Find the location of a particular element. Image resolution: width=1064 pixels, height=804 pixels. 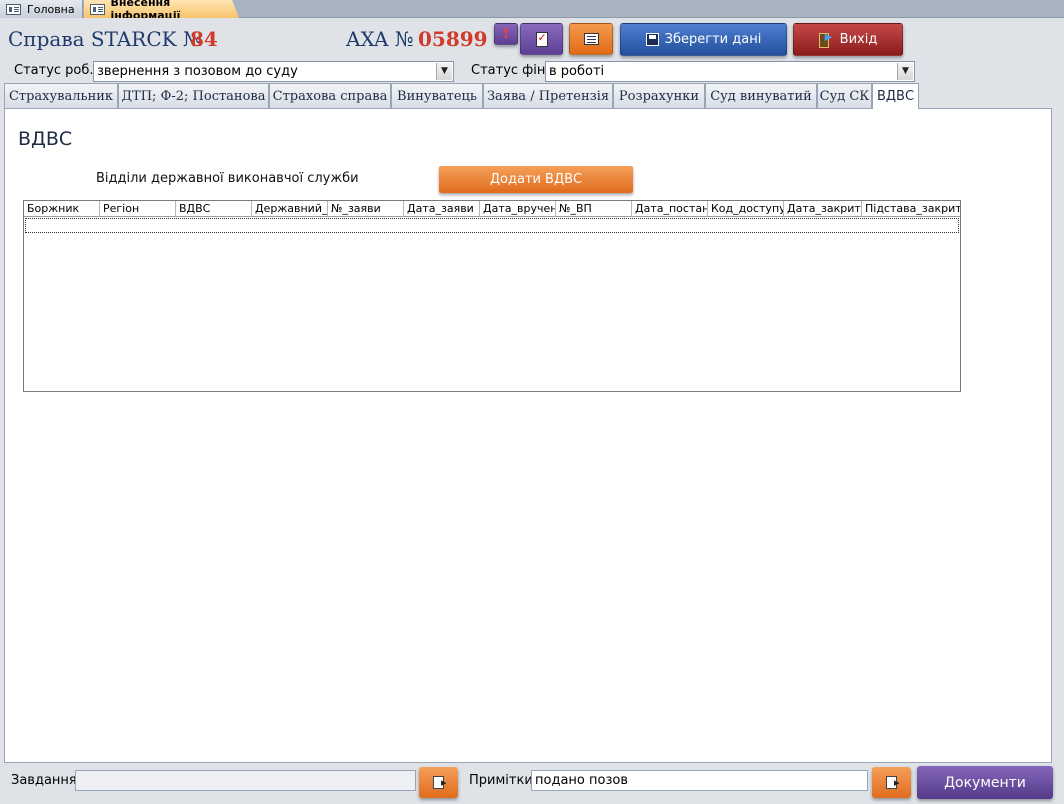

doc-tab-home-label: Головна is located at coordinates (51, 9).